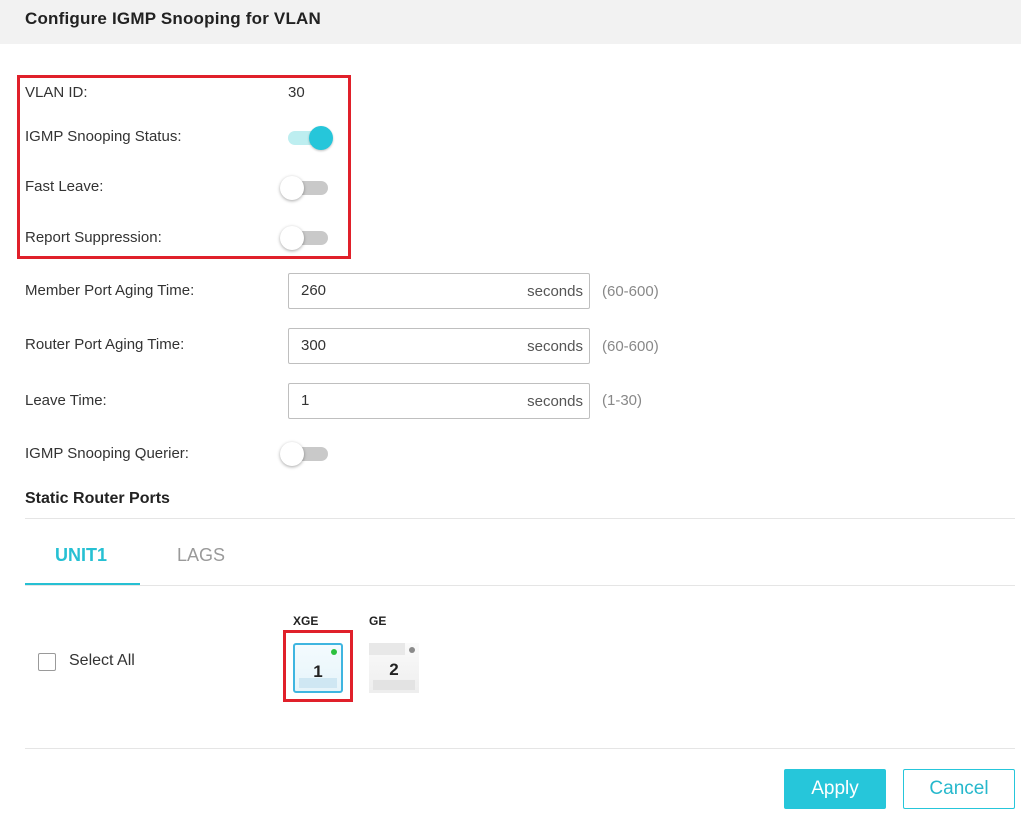 The height and width of the screenshot is (818, 1021). I want to click on report-suppression-label: Report Suppression:, so click(93, 237).